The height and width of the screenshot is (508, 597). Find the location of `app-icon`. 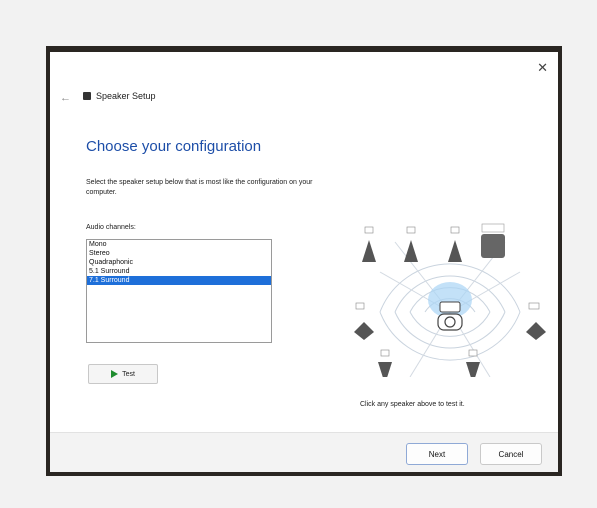

app-icon is located at coordinates (87, 96).